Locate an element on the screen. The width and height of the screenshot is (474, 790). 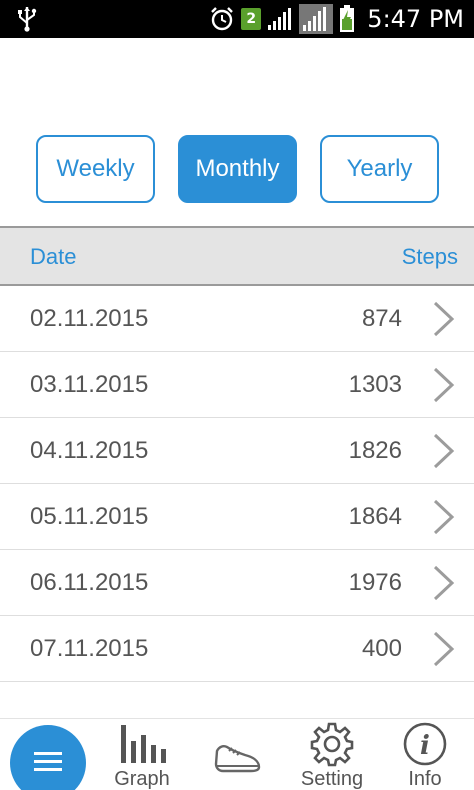
nav-info: i Info is located at coordinates (425, 754).